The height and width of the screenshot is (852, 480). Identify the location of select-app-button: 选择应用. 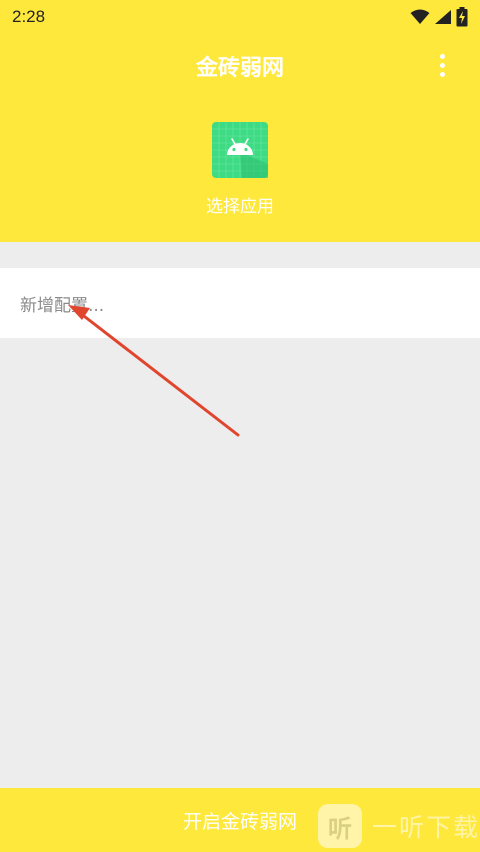
(240, 177).